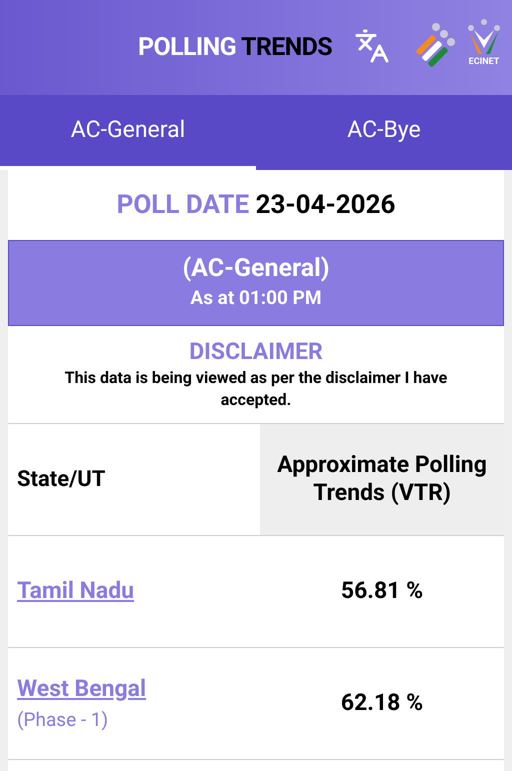 The height and width of the screenshot is (771, 512). Describe the element at coordinates (256, 352) in the screenshot. I see `disclaimer-title: DISCLAIMER` at that location.